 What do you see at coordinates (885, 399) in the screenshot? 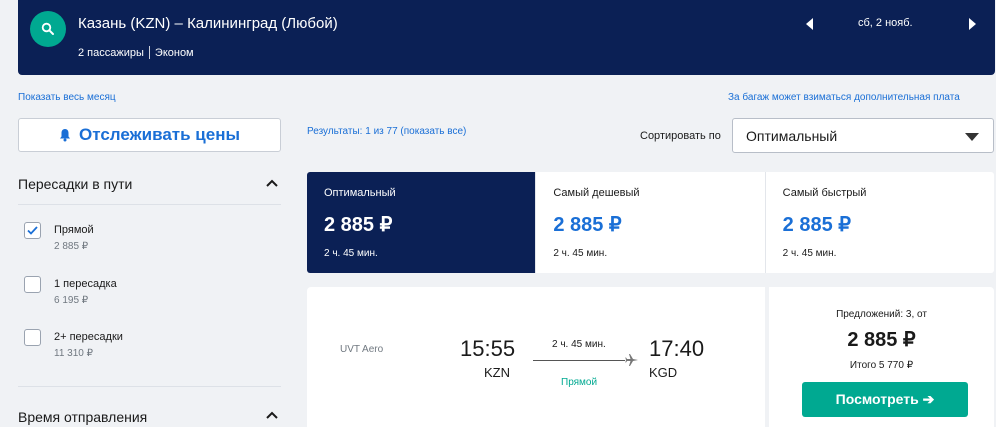
I see `view-offer-button: Посмотреть ➔` at bounding box center [885, 399].